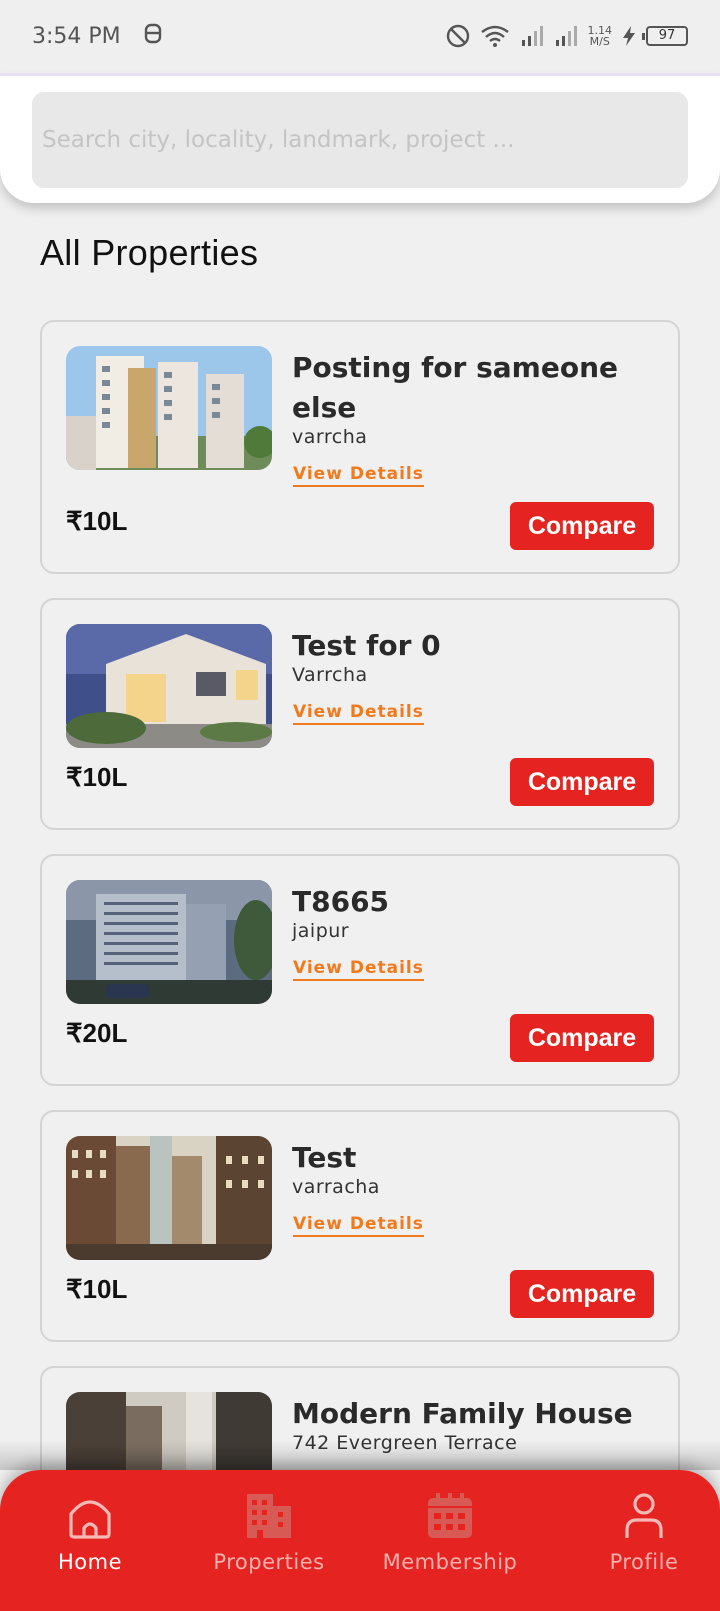 The image size is (720, 1611). What do you see at coordinates (366, 645) in the screenshot?
I see `property-title: Test for 0` at bounding box center [366, 645].